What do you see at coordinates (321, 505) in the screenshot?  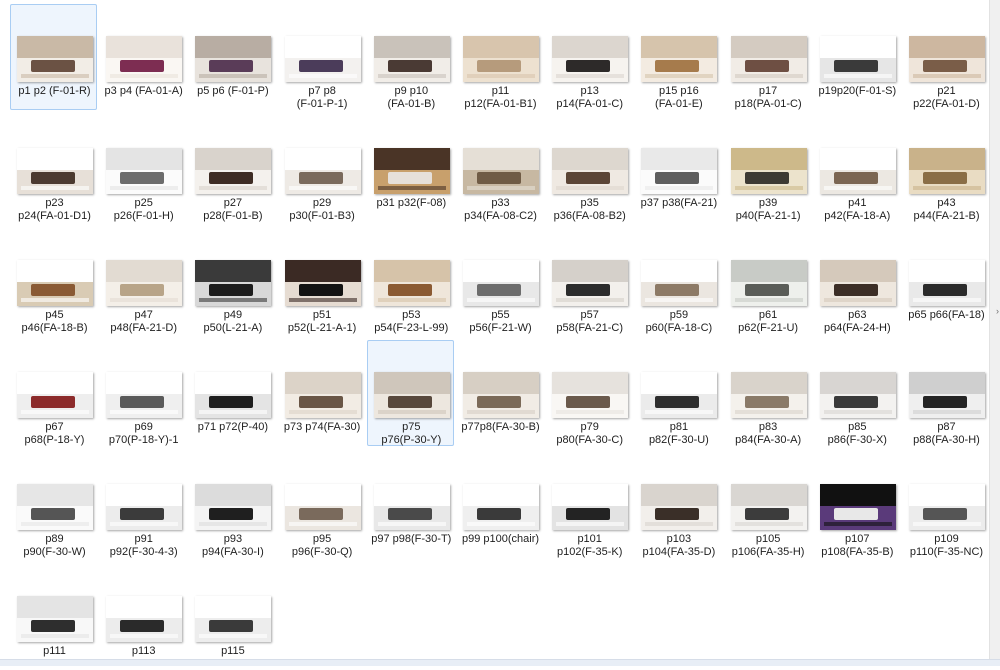 I see `file-tile: p95 p96(F-30-Q)` at bounding box center [321, 505].